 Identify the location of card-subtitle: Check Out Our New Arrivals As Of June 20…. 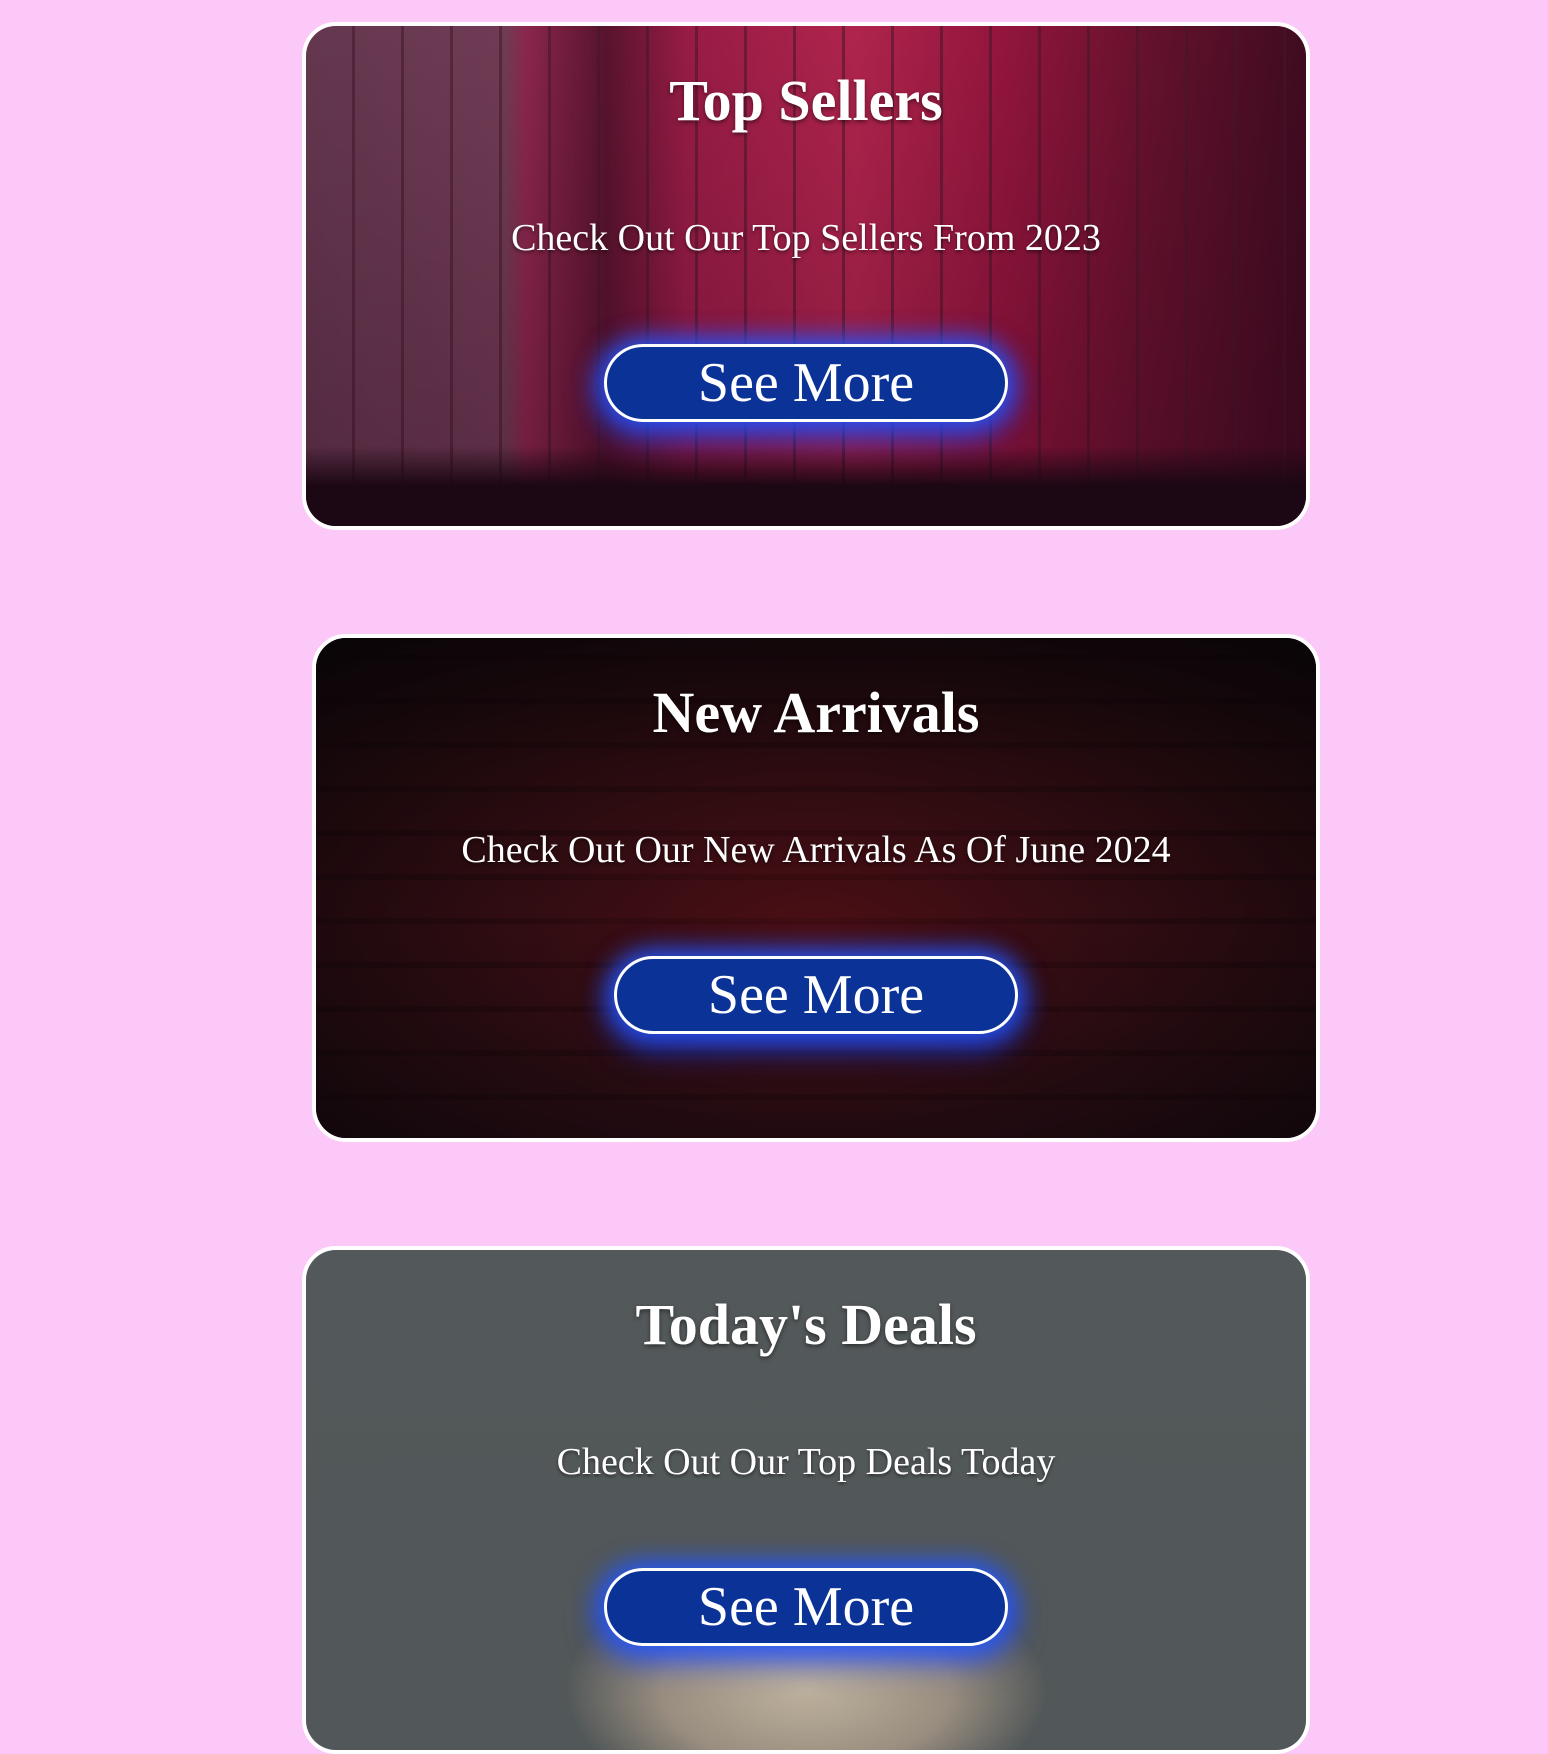
(816, 850).